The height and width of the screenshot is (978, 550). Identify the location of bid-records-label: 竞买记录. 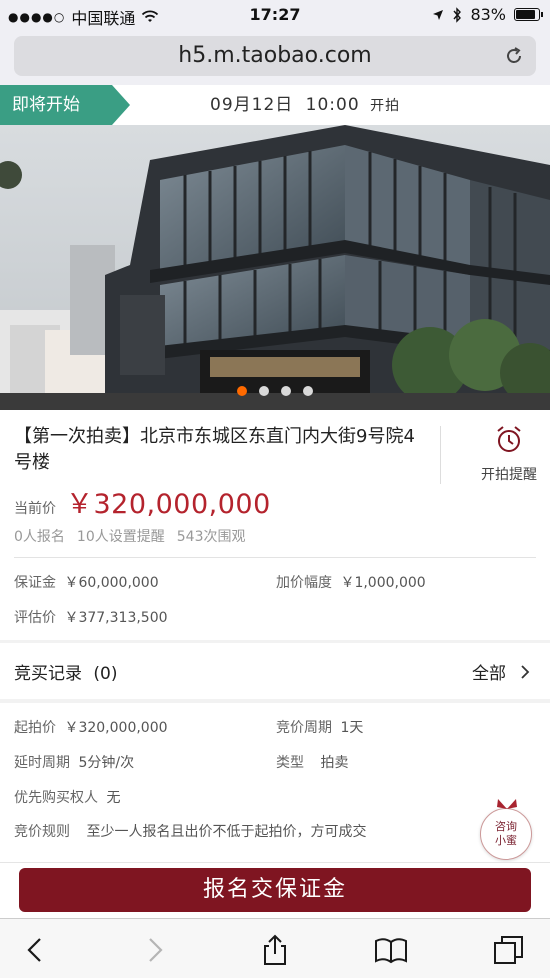
(48, 674).